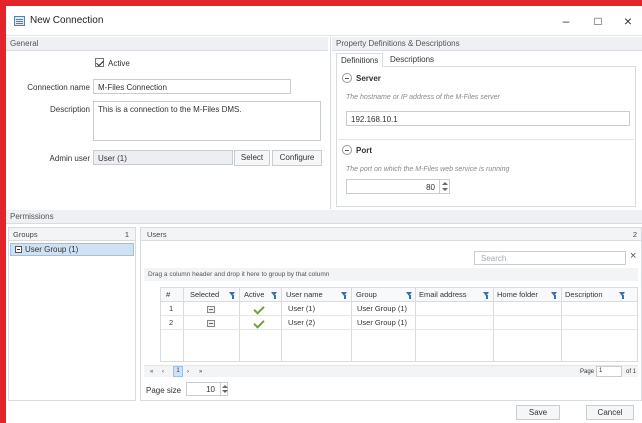 The height and width of the screenshot is (423, 642). I want to click on page-size-spinner, so click(224, 389).